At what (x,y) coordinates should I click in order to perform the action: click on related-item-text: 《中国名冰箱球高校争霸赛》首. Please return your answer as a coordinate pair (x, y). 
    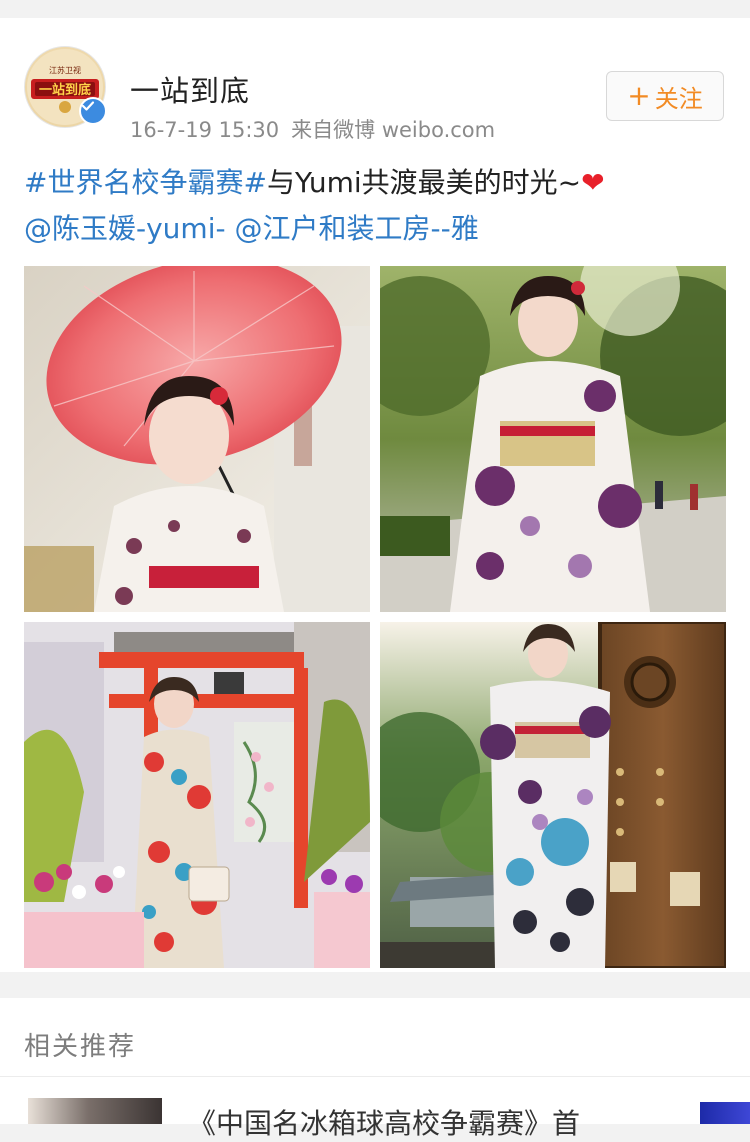
    Looking at the image, I should click on (384, 1122).